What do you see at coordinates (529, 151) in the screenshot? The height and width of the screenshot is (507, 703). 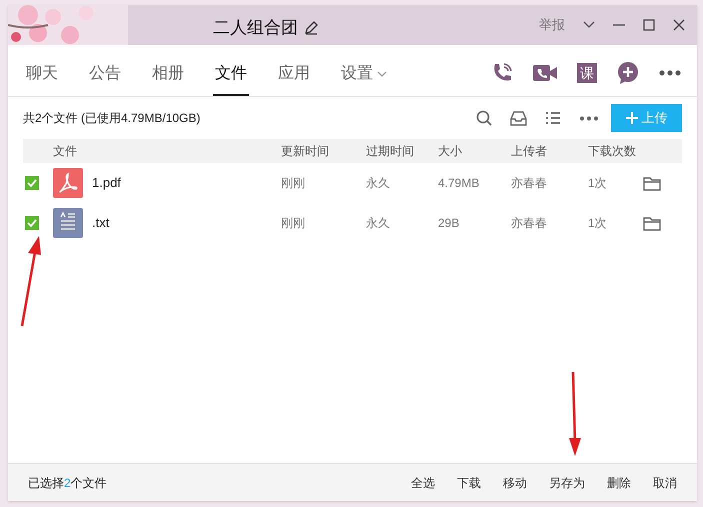 I see `column-header: 上传者` at bounding box center [529, 151].